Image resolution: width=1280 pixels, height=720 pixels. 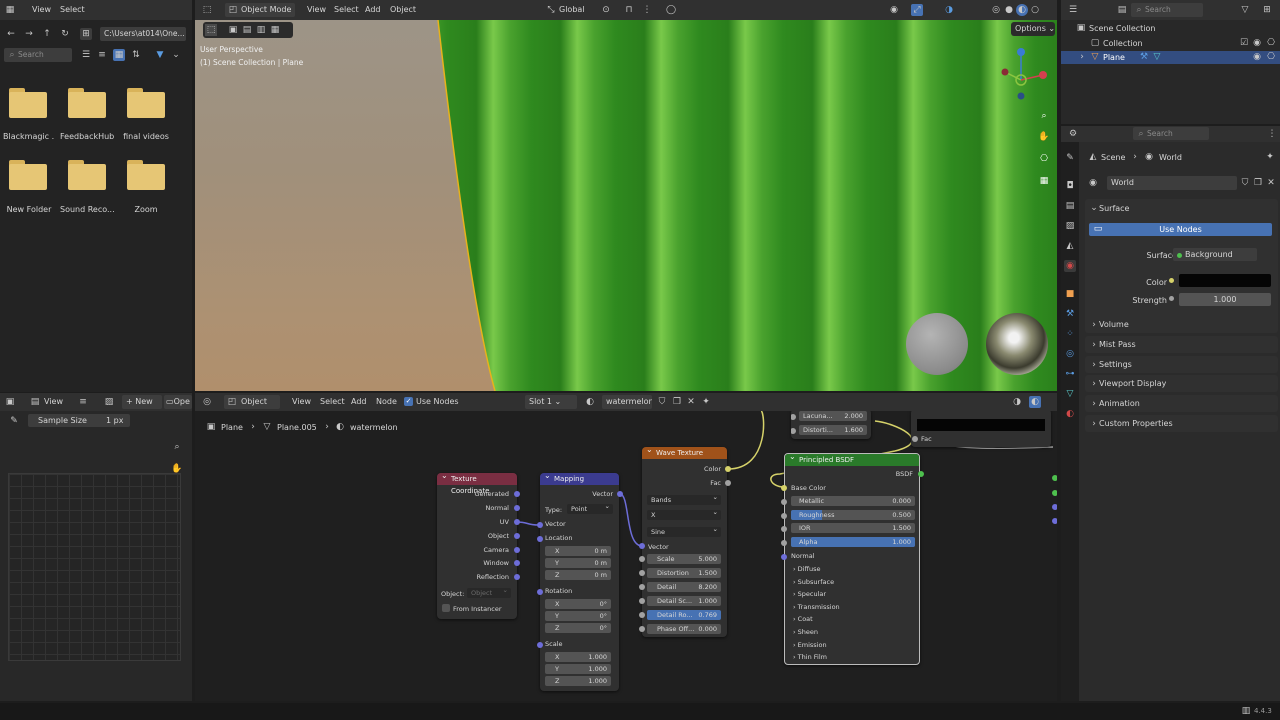 I want to click on forward-icon: →, so click(x=29, y=34).